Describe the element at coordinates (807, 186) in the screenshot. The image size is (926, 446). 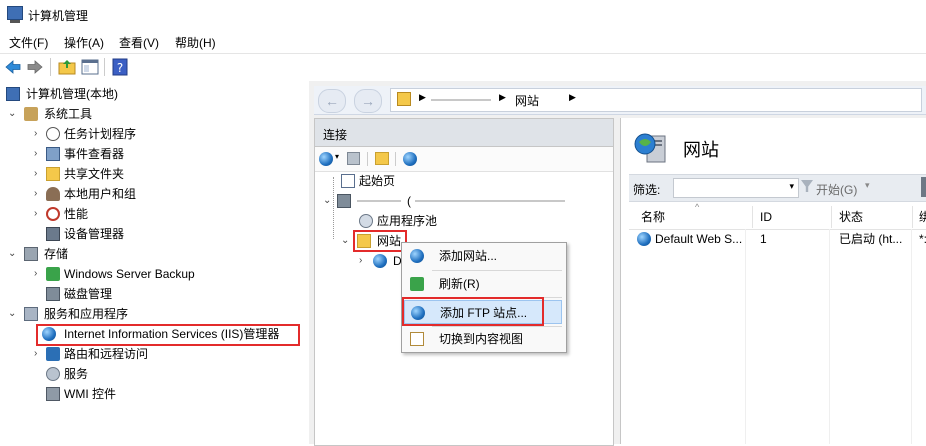
I see `funnel-icon` at that location.